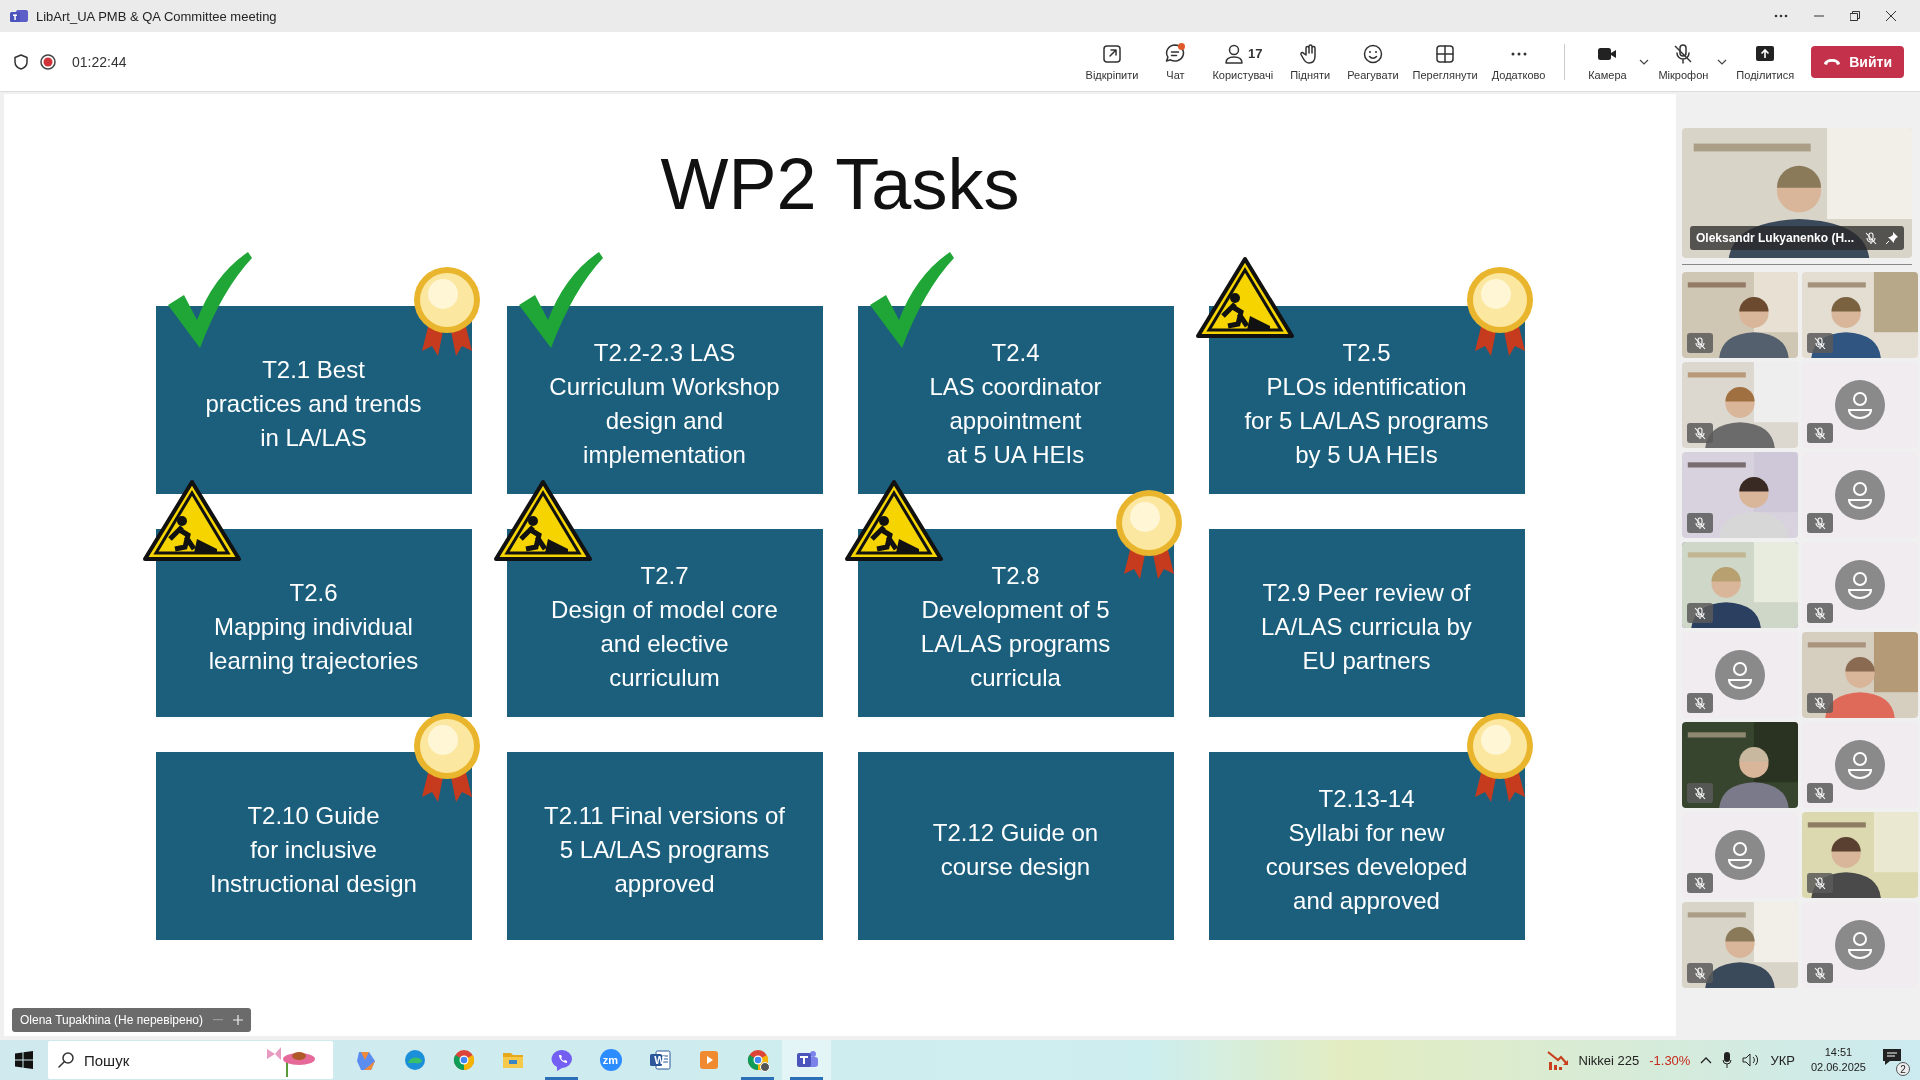  I want to click on shield-icon, so click(21, 61).